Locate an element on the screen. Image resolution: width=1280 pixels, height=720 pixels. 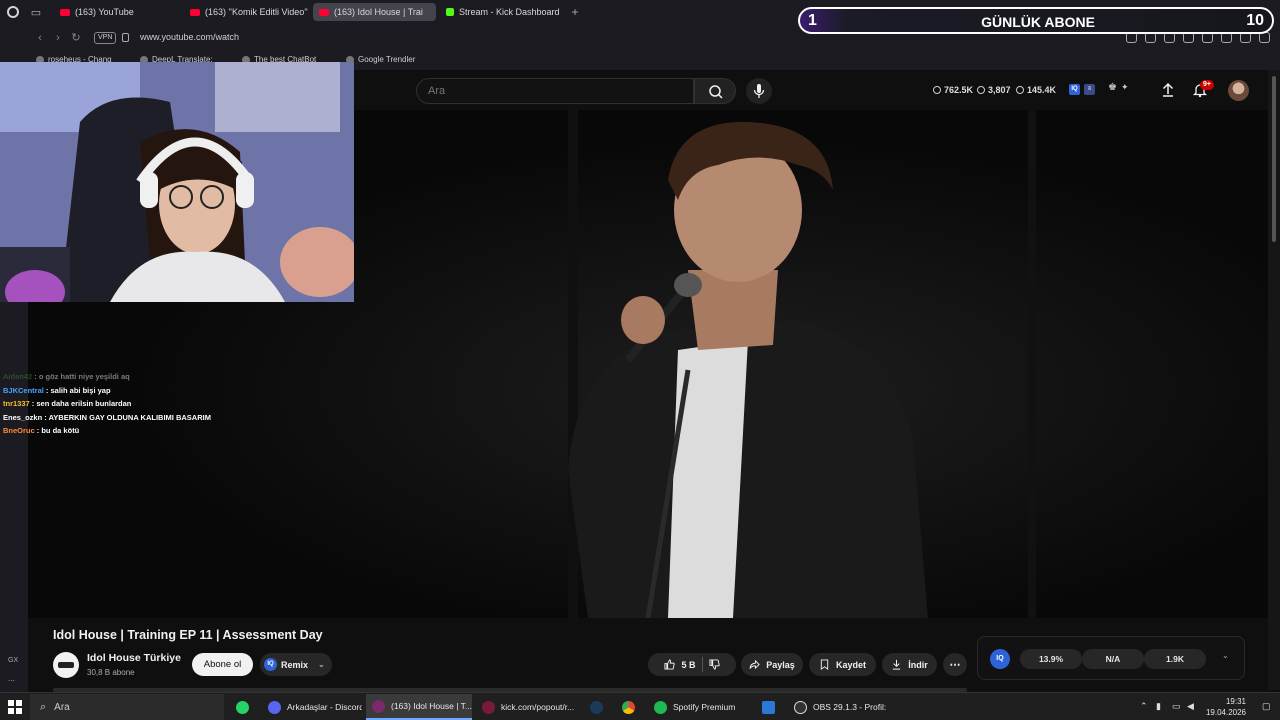
taskbar-whatsapp is located at coordinates (243, 707).